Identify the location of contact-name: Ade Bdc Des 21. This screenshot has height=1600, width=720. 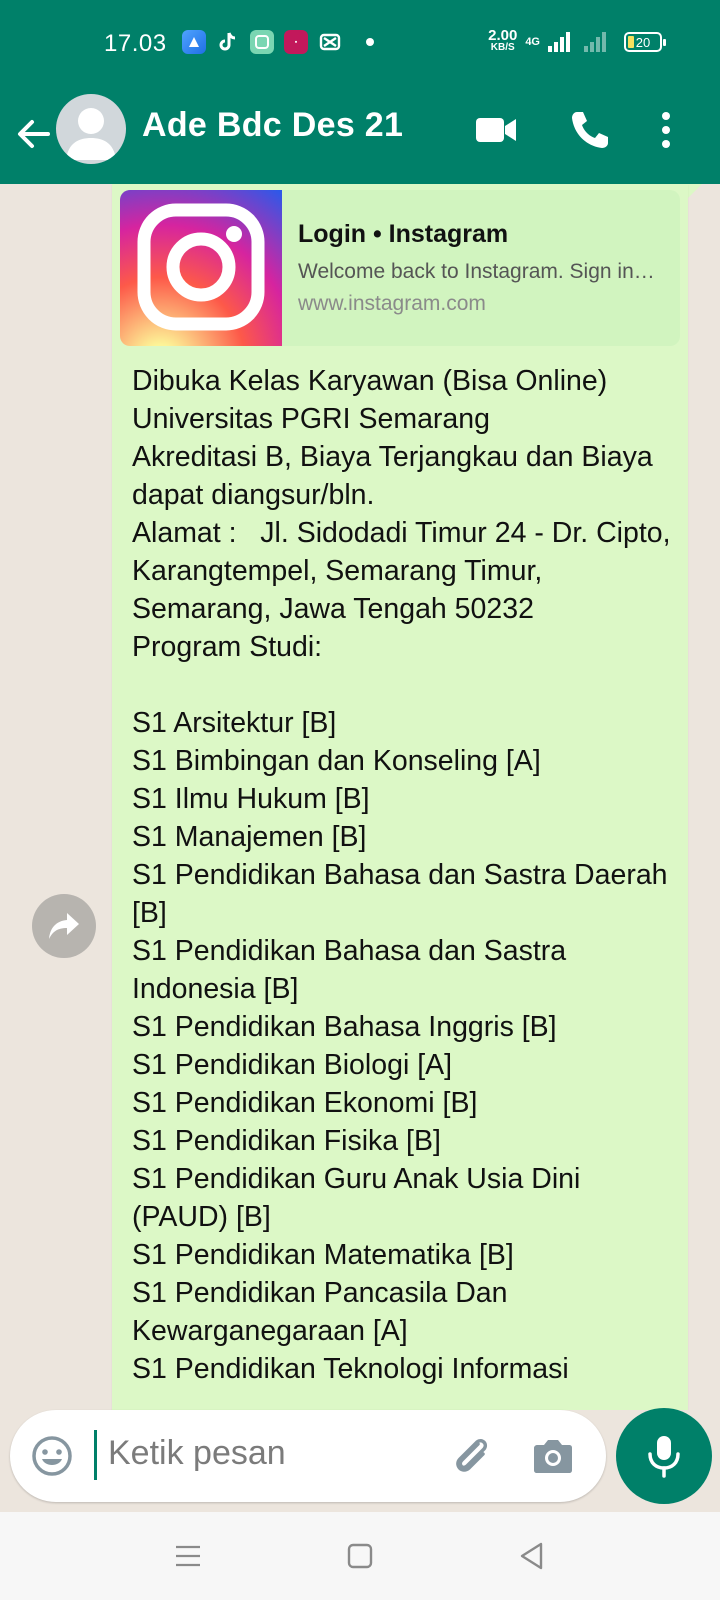
(272, 125).